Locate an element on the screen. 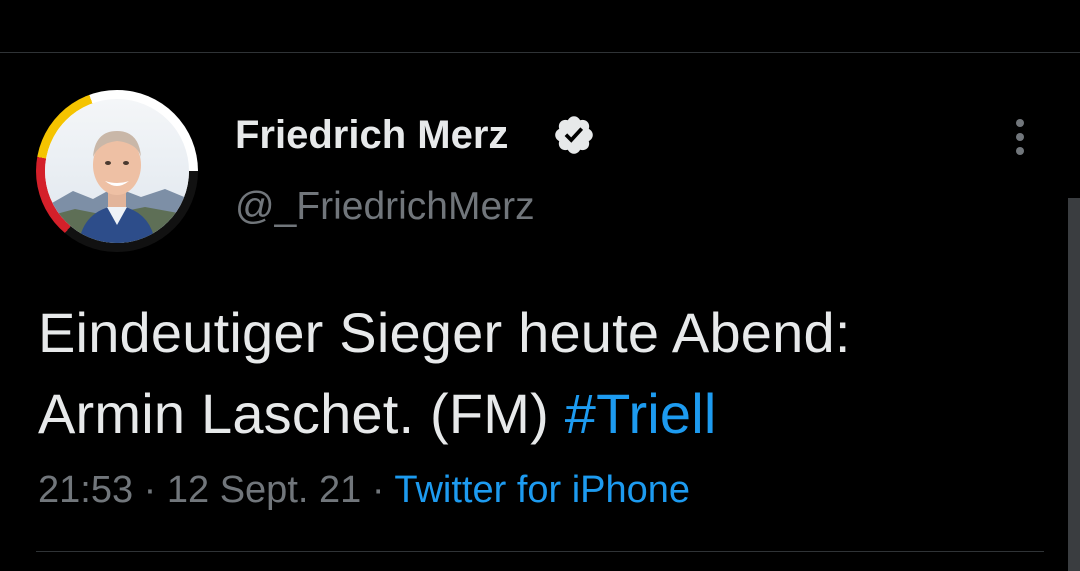 This screenshot has width=1080, height=571. author-name: Friedrich Merz is located at coordinates (371, 135).